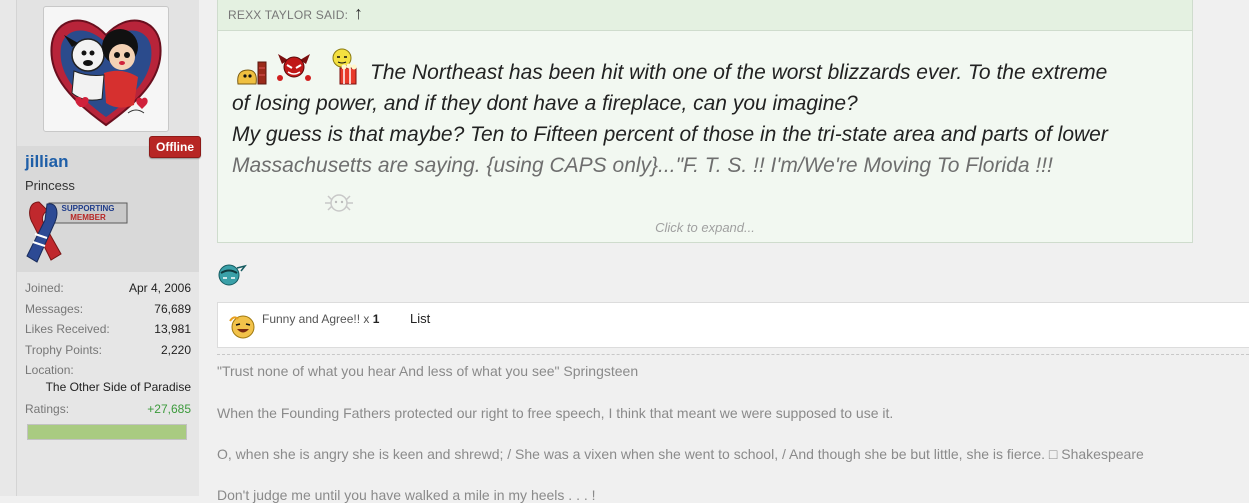 The width and height of the screenshot is (1249, 503). What do you see at coordinates (172, 329) in the screenshot?
I see `stat-value: 13,981` at bounding box center [172, 329].